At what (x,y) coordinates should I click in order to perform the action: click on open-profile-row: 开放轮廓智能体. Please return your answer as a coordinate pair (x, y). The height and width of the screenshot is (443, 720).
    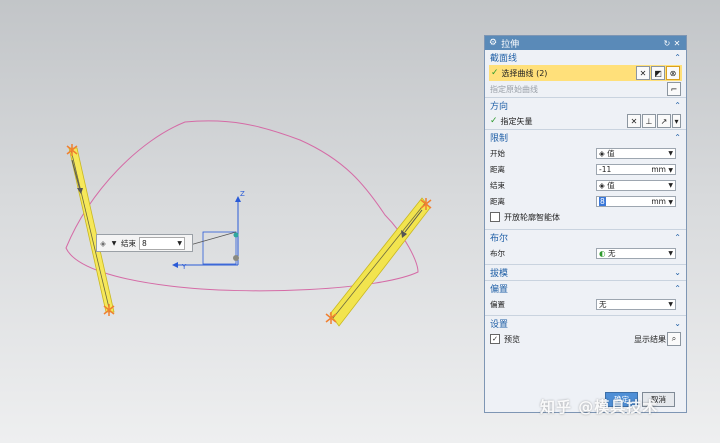
    Looking at the image, I should click on (585, 217).